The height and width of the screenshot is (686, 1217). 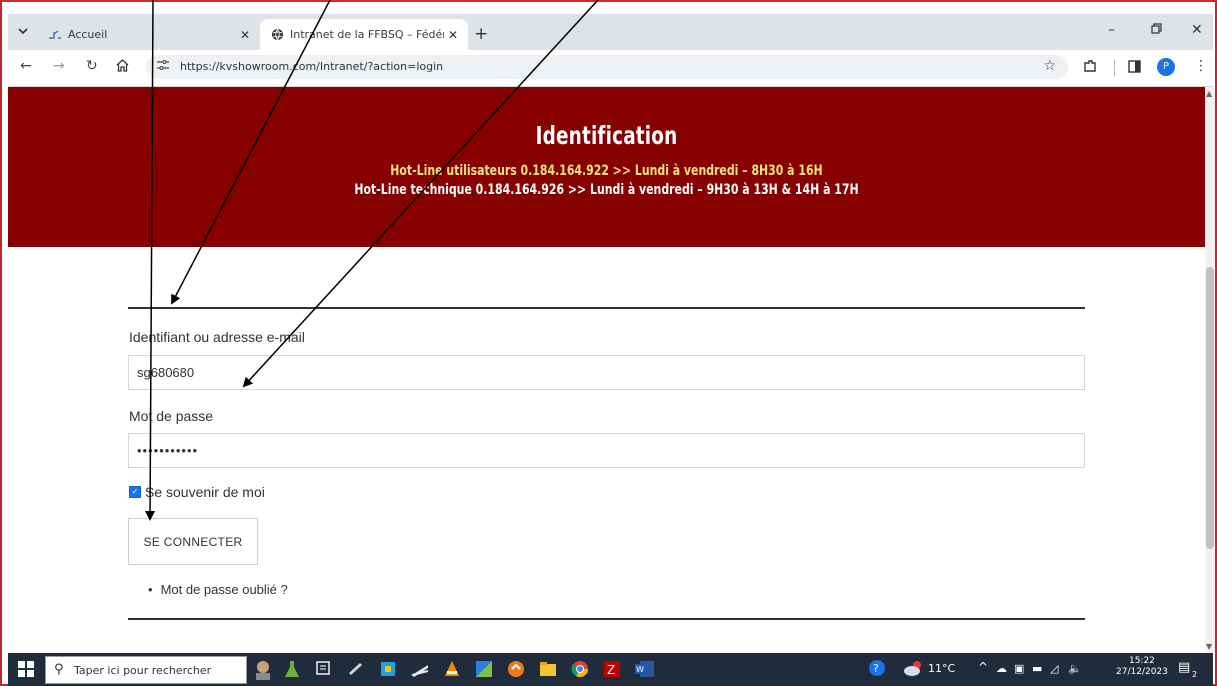 I want to click on password-field: •••••••••••, so click(x=606, y=450).